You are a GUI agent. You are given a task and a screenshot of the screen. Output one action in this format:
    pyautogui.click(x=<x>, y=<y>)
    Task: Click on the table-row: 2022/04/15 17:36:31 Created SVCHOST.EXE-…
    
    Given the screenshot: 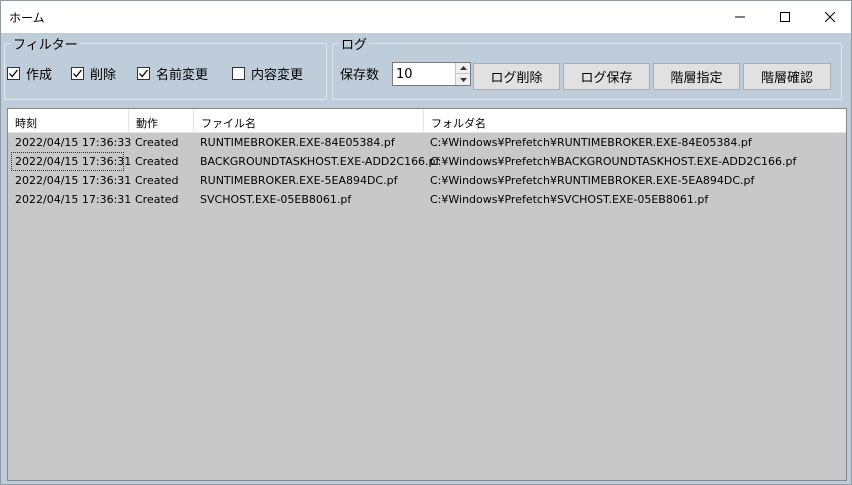 What is the action you would take?
    pyautogui.click(x=427, y=199)
    